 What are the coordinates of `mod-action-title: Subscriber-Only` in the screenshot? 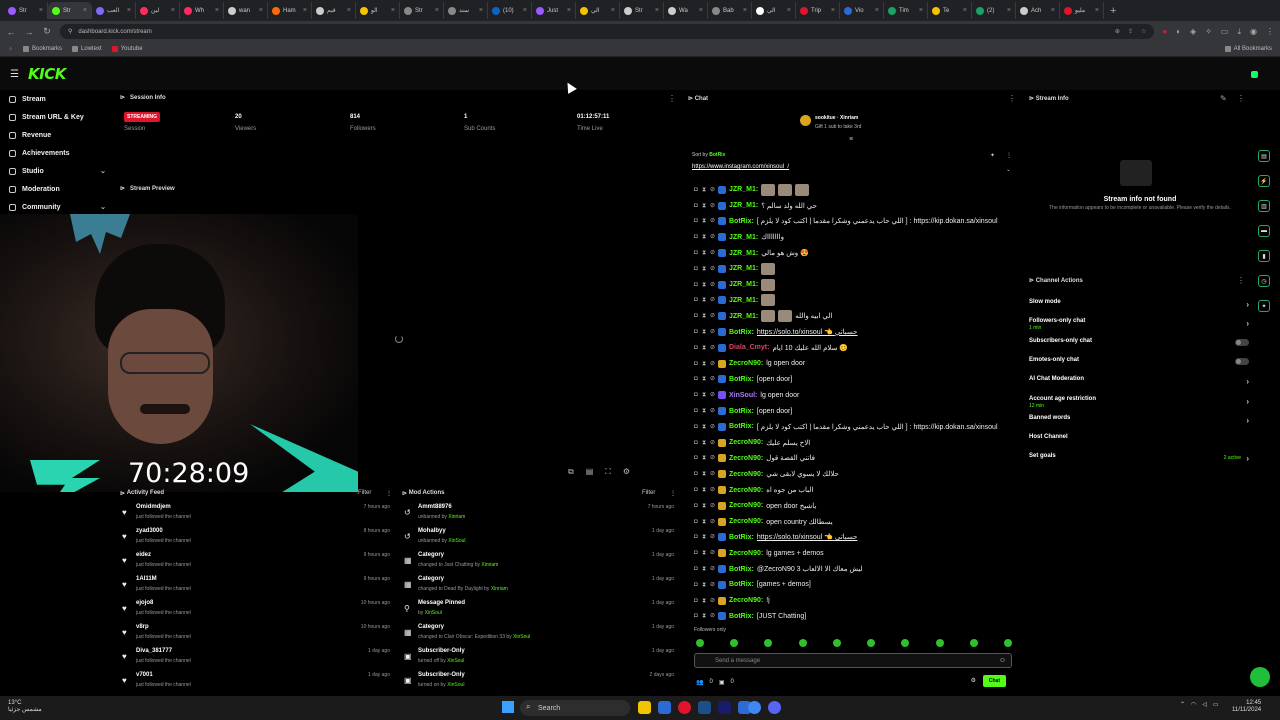 It's located at (441, 675).